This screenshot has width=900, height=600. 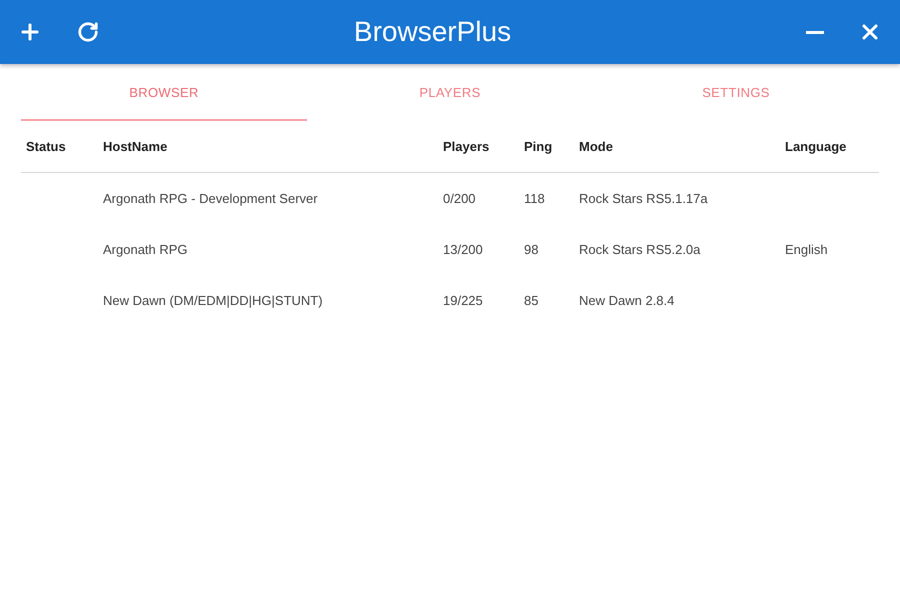 I want to click on minimize-icon, so click(x=815, y=32).